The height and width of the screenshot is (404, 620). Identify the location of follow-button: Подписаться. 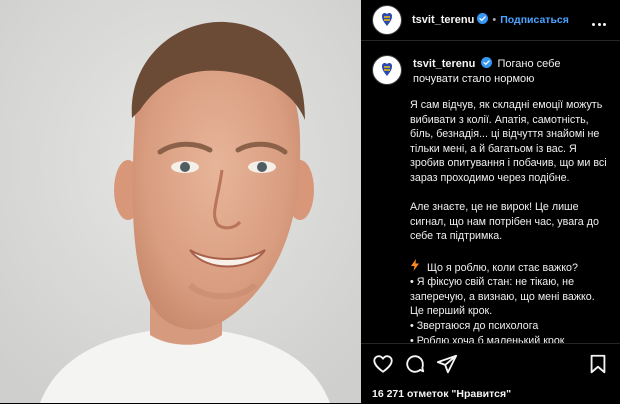
(534, 20).